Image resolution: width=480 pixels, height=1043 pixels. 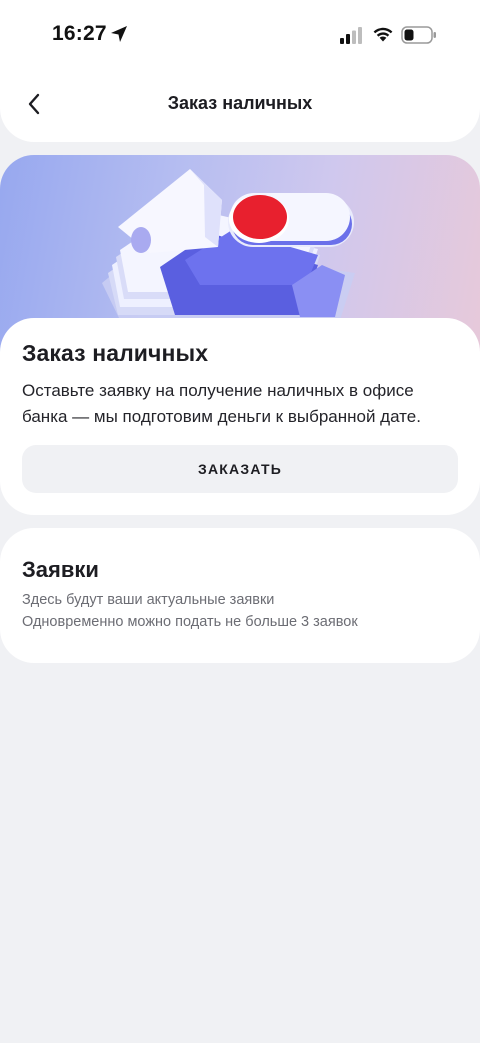 What do you see at coordinates (60, 569) in the screenshot?
I see `requests-title: Заявки` at bounding box center [60, 569].